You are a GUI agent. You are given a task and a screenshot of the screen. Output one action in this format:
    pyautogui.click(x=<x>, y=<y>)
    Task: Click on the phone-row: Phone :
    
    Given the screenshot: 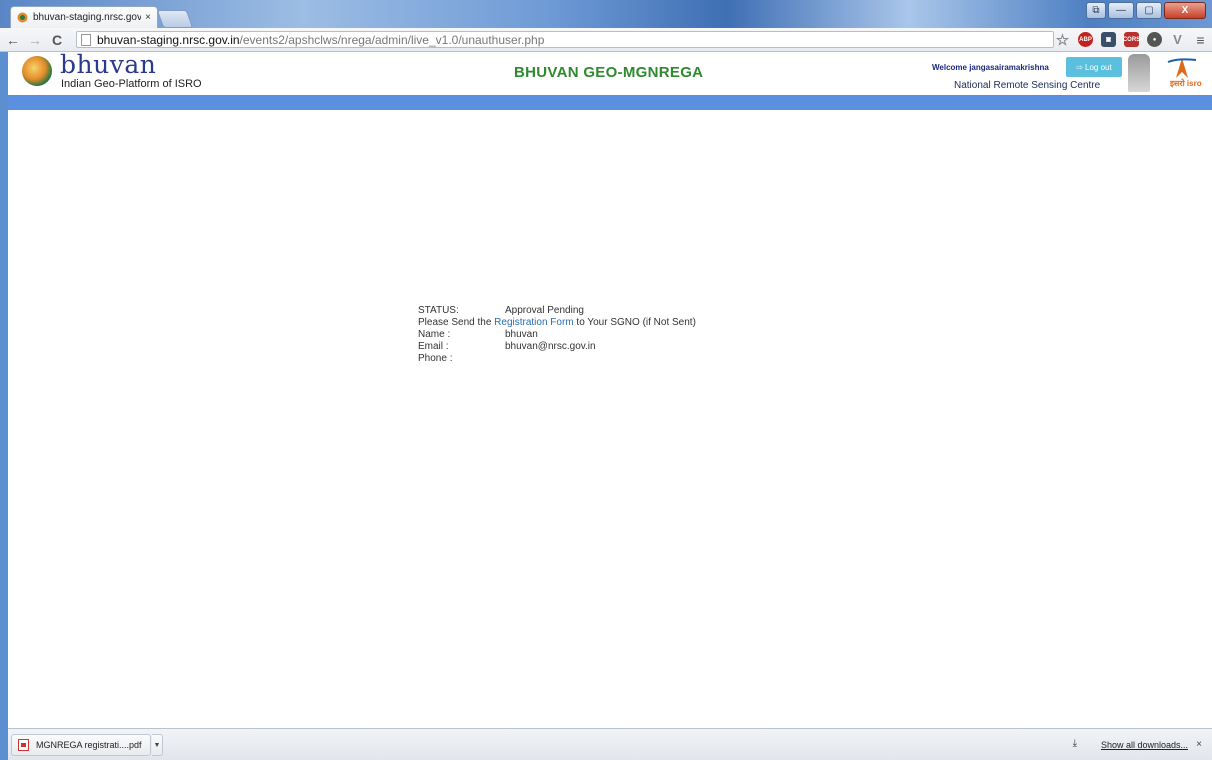 What is the action you would take?
    pyautogui.click(x=557, y=359)
    